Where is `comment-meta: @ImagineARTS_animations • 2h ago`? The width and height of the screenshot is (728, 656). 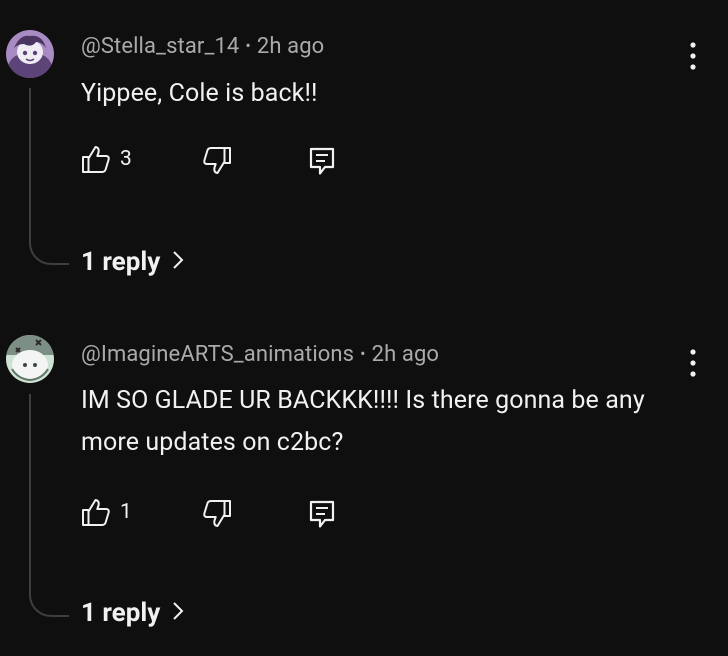 comment-meta: @ImagineARTS_animations • 2h ago is located at coordinates (260, 354).